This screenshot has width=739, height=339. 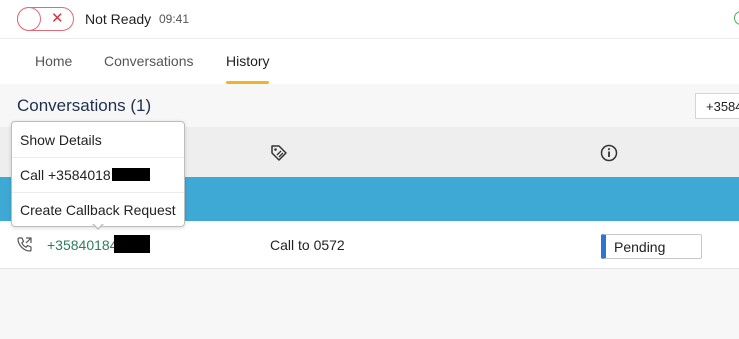 I want to click on status-timer: 09:41, so click(x=174, y=19).